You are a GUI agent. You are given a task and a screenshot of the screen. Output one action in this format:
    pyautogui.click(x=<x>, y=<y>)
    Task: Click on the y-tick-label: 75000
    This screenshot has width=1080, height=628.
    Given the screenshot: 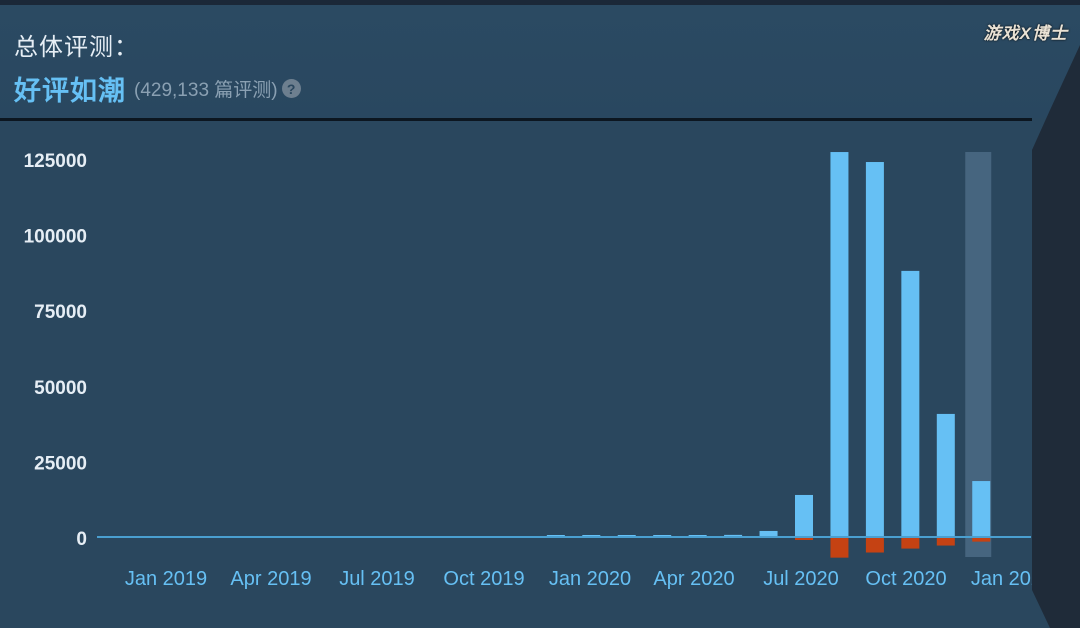 What is the action you would take?
    pyautogui.click(x=60, y=312)
    